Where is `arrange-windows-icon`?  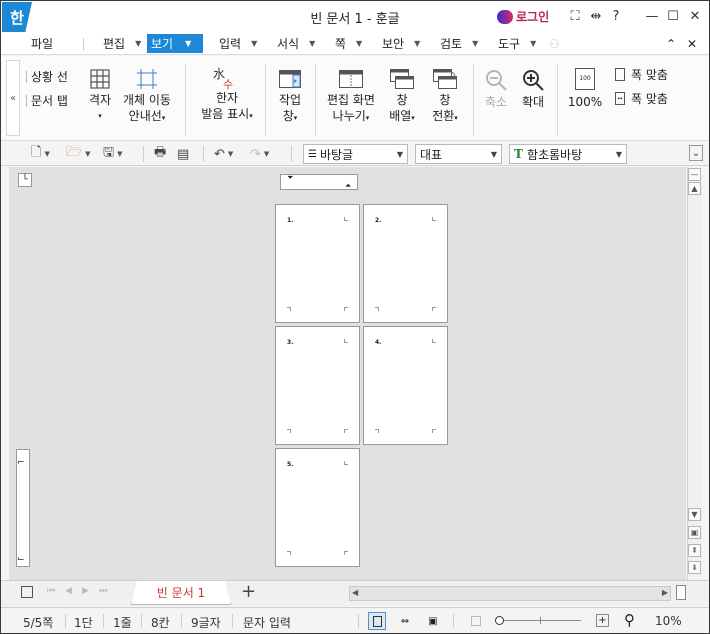 arrange-windows-icon is located at coordinates (402, 79).